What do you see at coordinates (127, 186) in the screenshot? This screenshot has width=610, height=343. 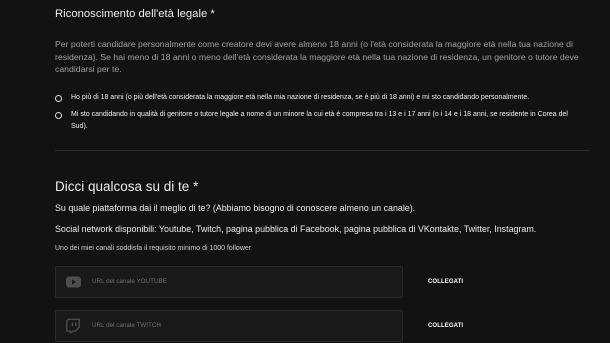 I see `about-title: Dicci qualcosa su di te *` at bounding box center [127, 186].